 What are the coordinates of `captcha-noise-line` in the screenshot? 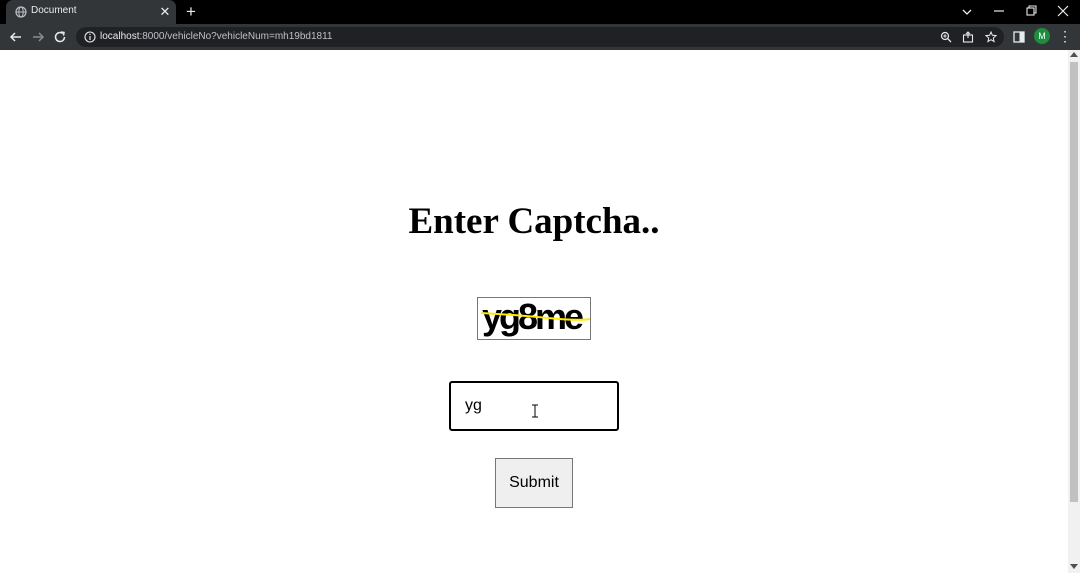 It's located at (535, 316).